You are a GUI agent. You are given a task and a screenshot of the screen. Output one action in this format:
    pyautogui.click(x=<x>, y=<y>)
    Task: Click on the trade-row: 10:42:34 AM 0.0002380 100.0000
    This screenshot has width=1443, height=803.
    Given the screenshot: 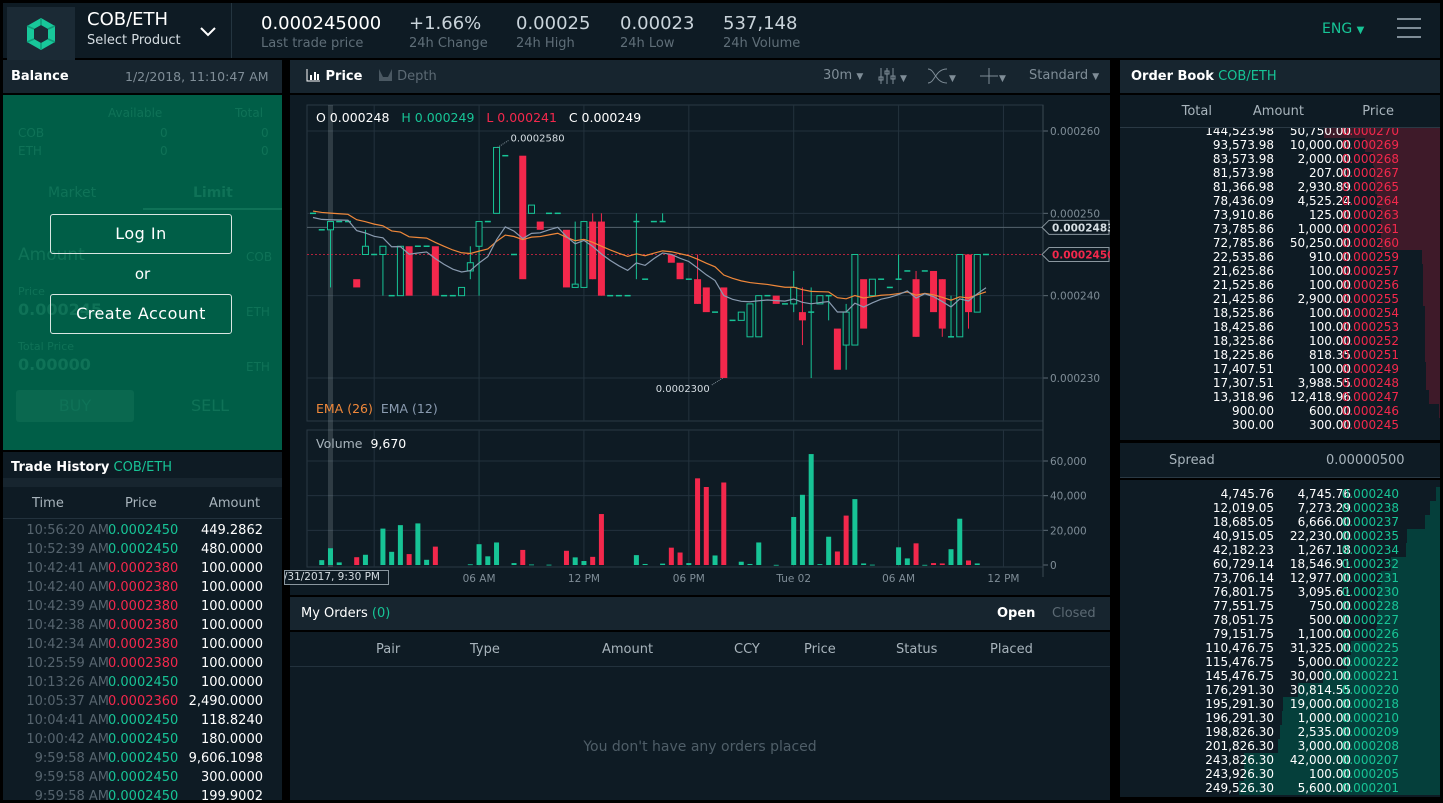 What is the action you would take?
    pyautogui.click(x=142, y=644)
    